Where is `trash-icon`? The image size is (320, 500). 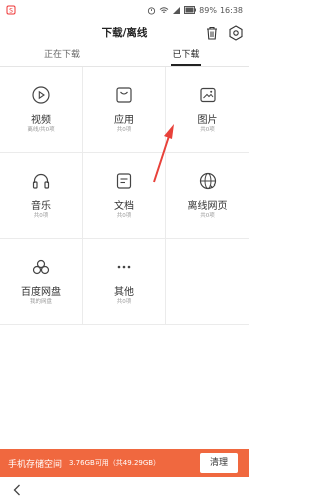 trash-icon is located at coordinates (212, 33).